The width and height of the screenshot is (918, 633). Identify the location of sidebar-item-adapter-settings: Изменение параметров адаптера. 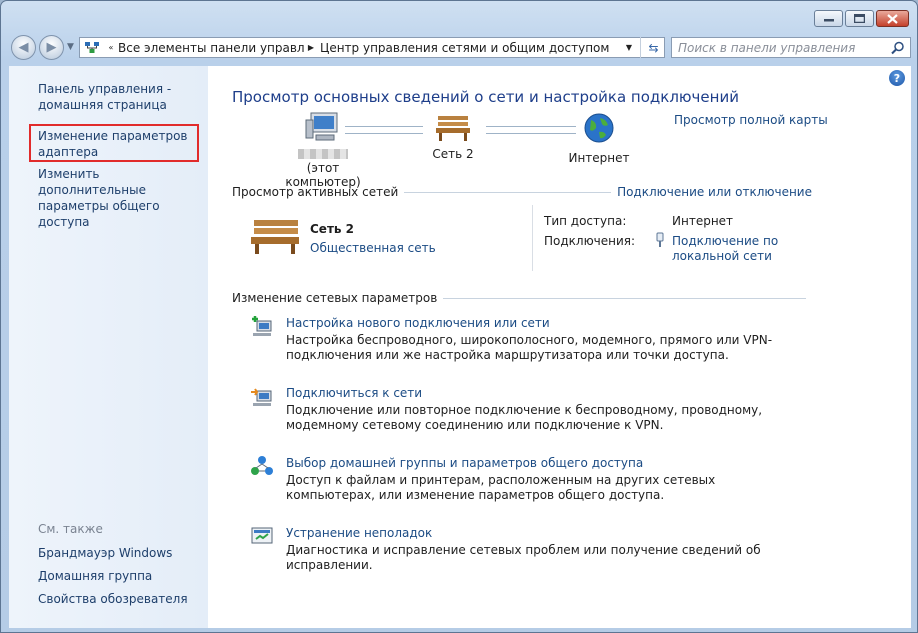
(113, 144).